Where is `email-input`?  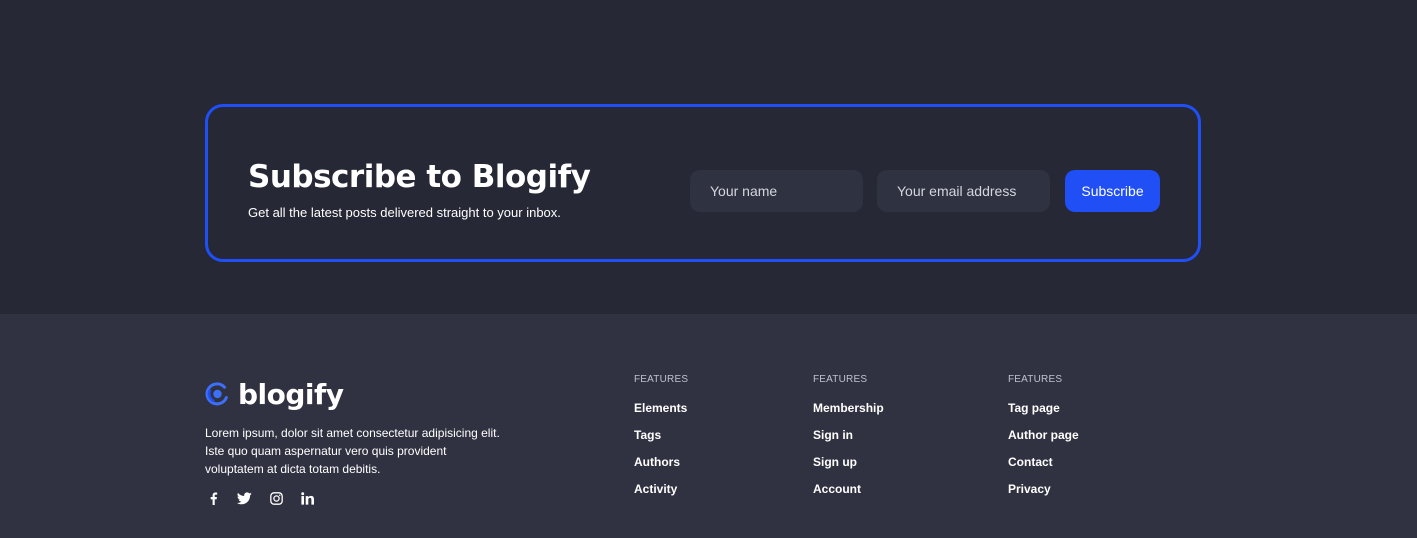
email-input is located at coordinates (963, 191).